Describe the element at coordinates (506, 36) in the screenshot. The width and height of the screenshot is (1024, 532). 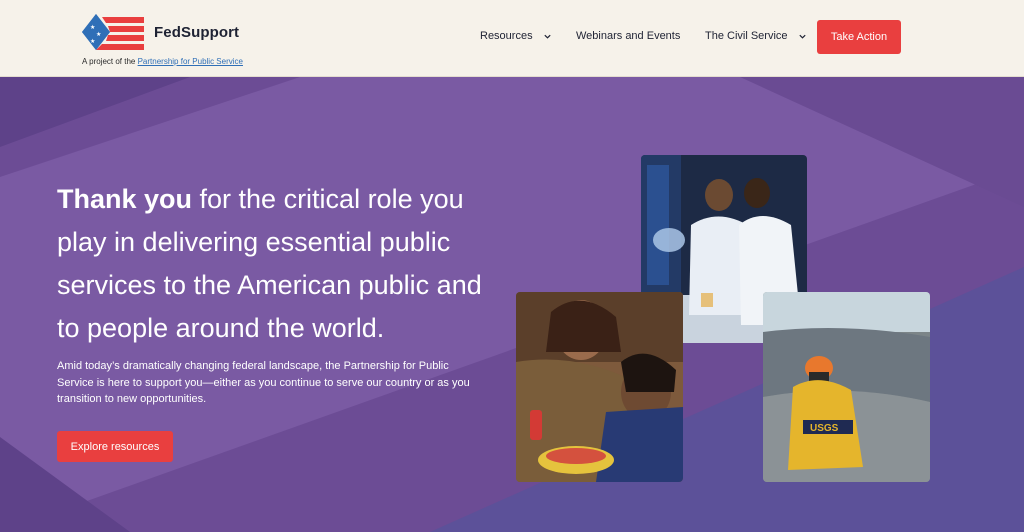
I see `nav-resources-label: Resources` at that location.